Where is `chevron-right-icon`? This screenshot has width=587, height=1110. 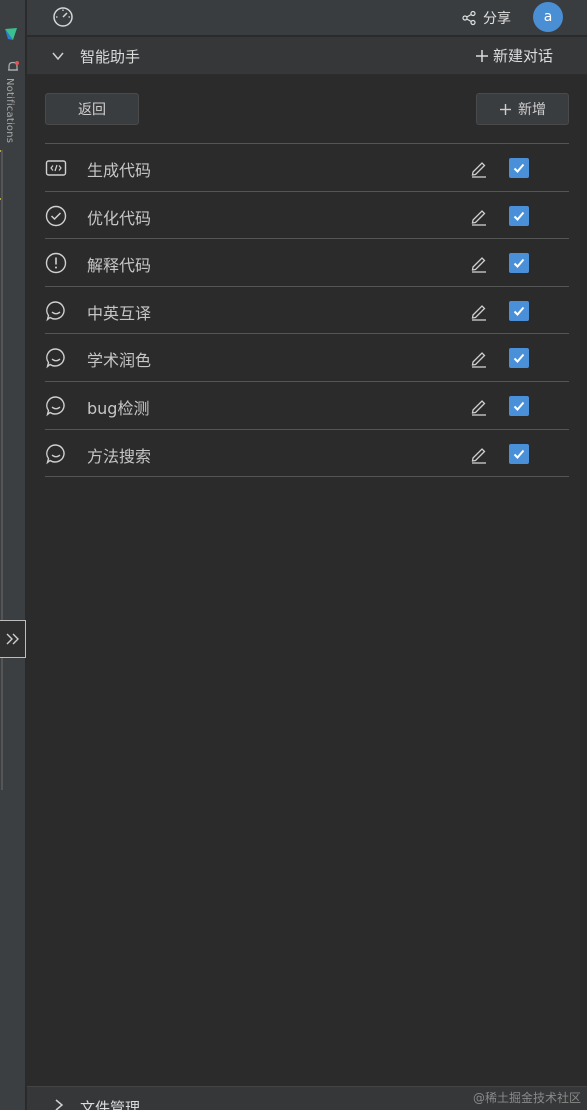
chevron-right-icon is located at coordinates (59, 1104).